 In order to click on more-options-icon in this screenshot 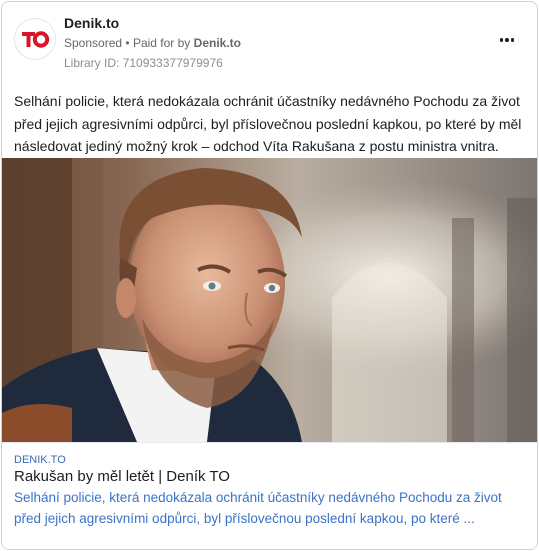, I will do `click(507, 40)`.